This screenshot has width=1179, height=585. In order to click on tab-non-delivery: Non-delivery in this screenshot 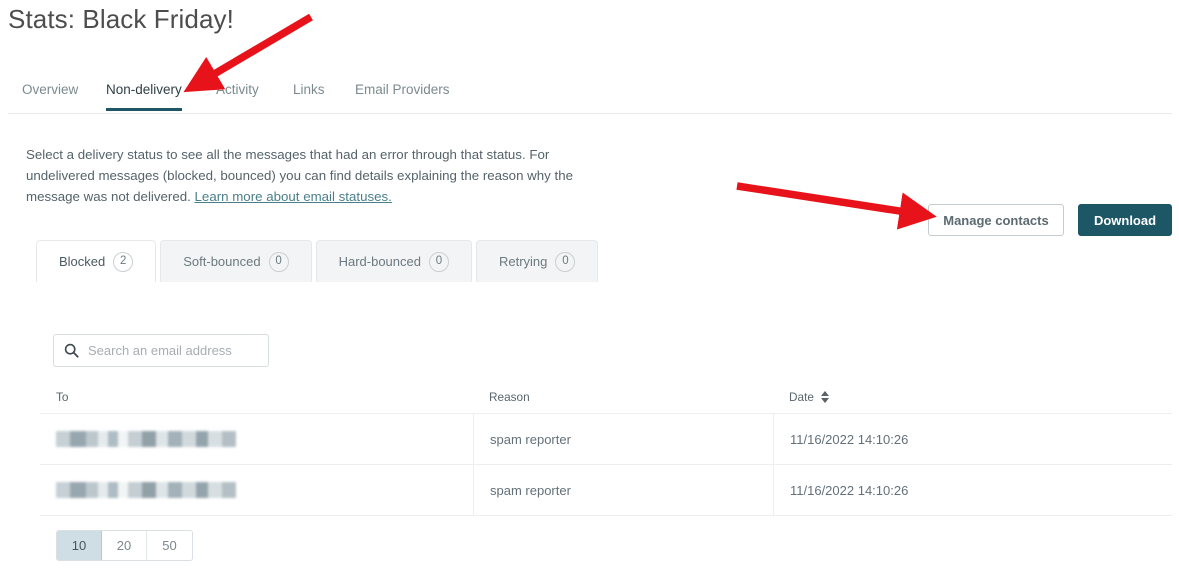, I will do `click(144, 96)`.